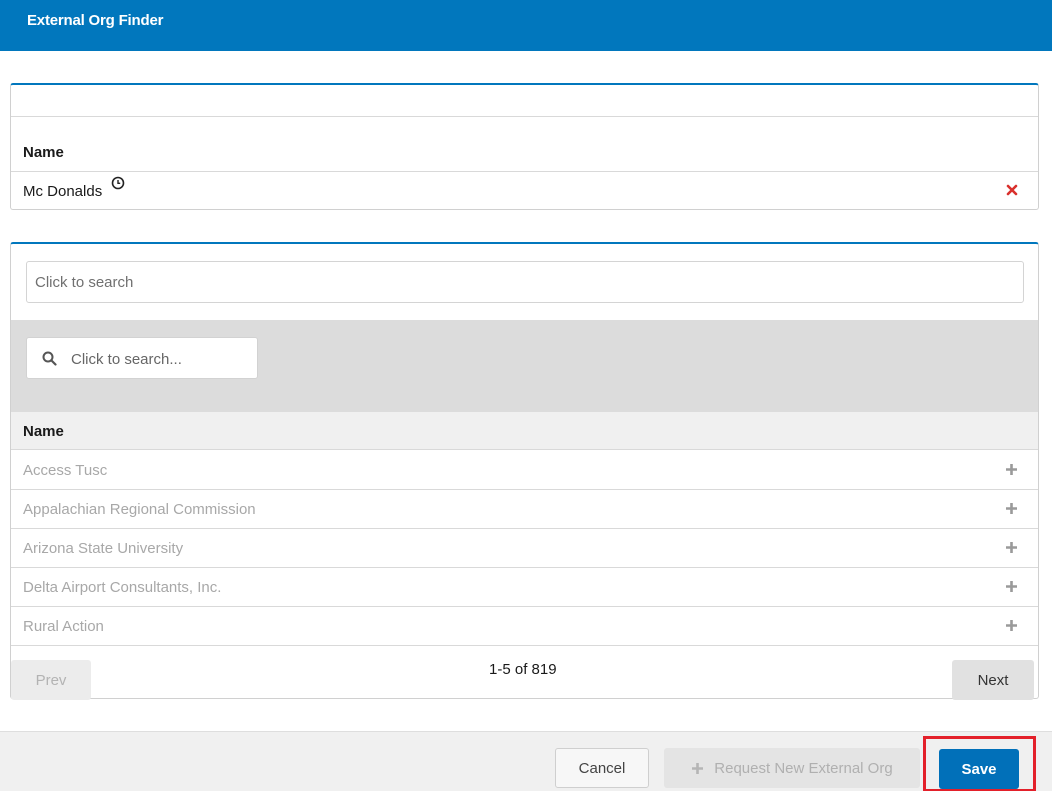 Image resolution: width=1052 pixels, height=791 pixels. Describe the element at coordinates (526, 761) in the screenshot. I see `dialog-footer: Cancel Request New External Org Save` at that location.